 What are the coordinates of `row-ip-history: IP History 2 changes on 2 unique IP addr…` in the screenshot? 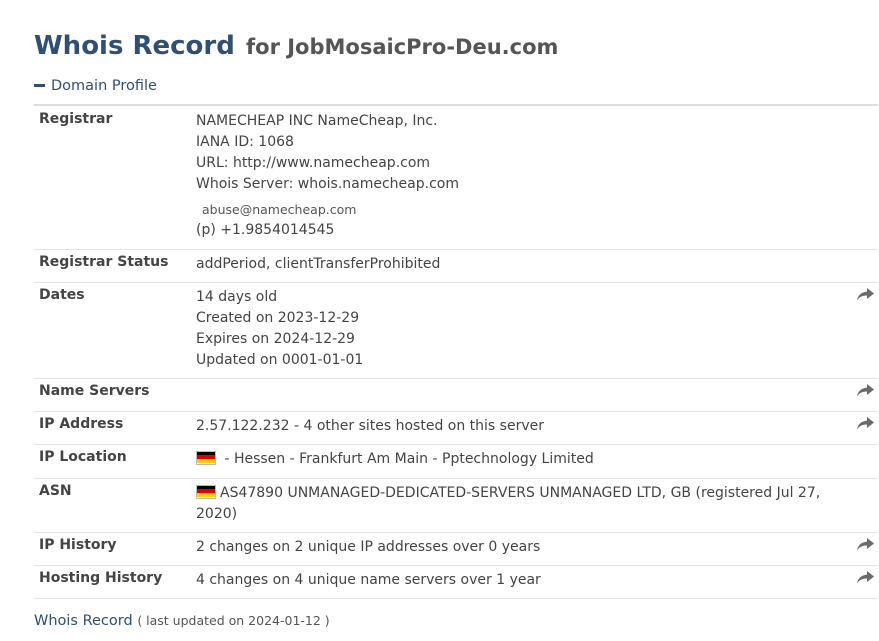 It's located at (456, 549).